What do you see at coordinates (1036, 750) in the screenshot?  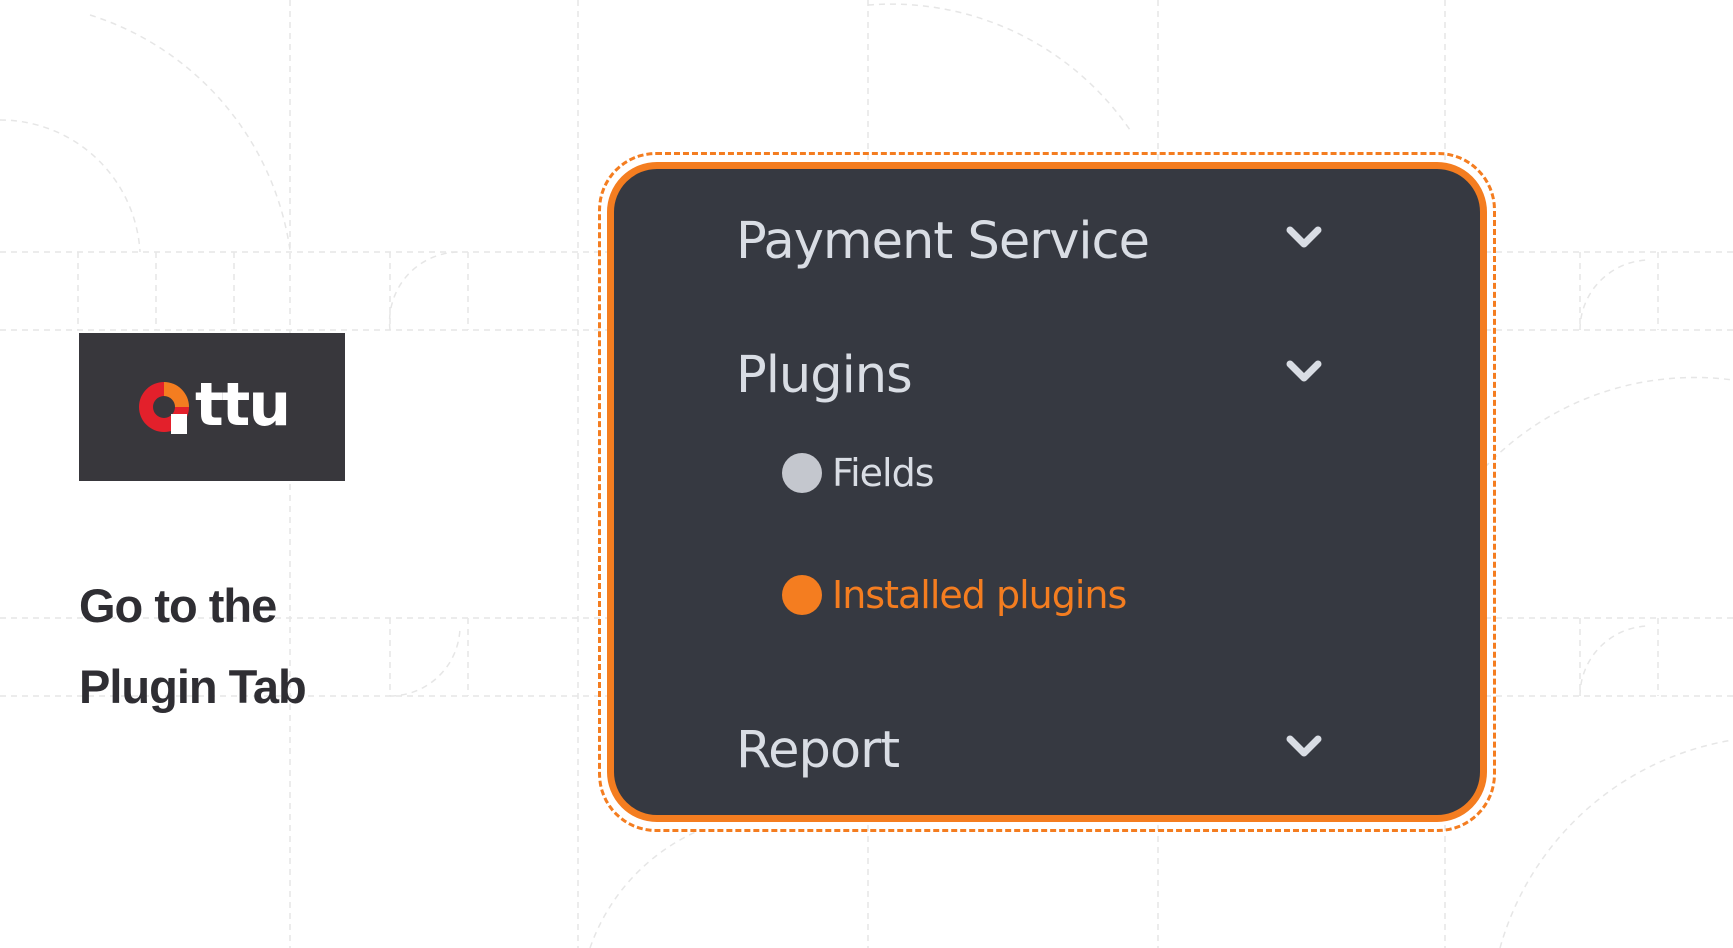 I see `menu-item-report: Report` at bounding box center [1036, 750].